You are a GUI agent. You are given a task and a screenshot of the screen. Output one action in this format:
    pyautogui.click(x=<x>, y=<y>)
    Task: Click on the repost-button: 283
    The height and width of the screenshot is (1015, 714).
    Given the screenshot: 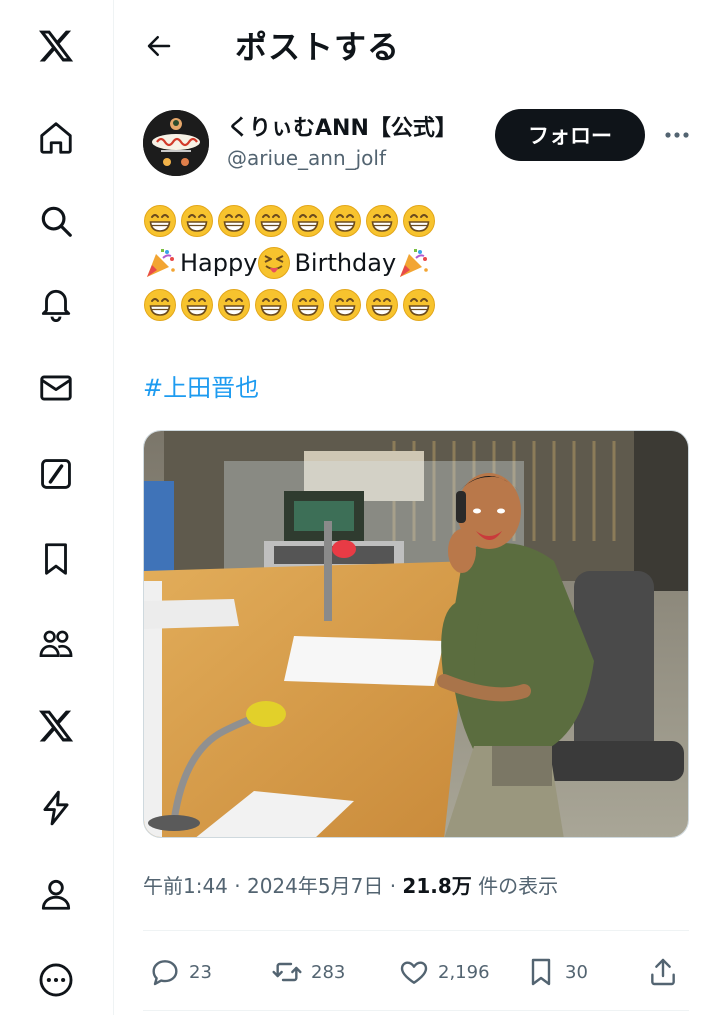 What is the action you would take?
    pyautogui.click(x=308, y=972)
    